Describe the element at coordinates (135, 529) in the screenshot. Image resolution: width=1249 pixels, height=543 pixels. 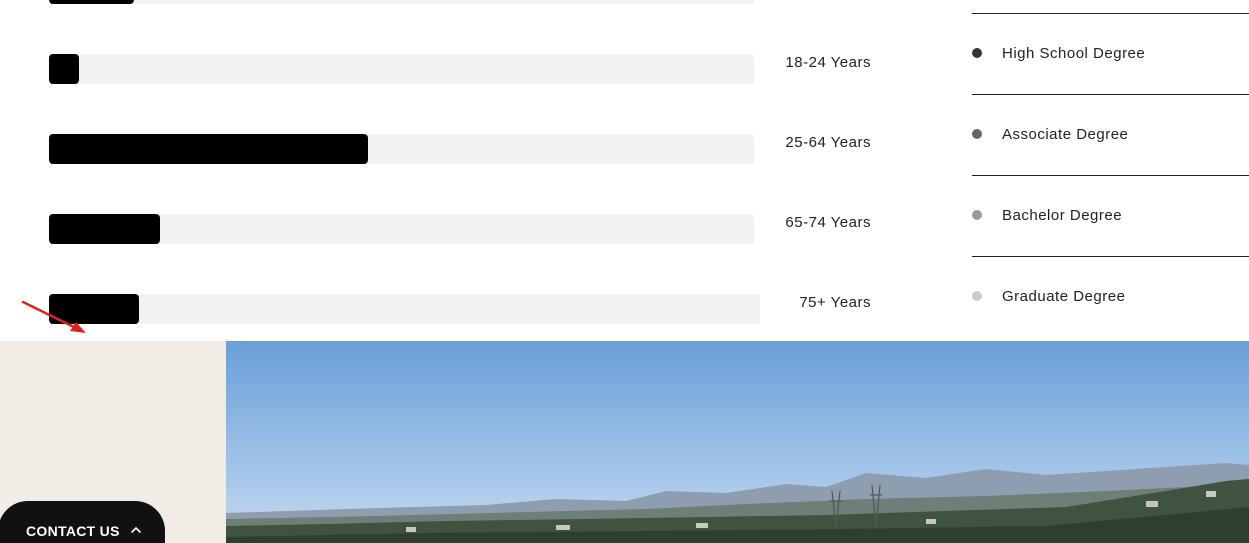
I see `chevron-up-icon` at that location.